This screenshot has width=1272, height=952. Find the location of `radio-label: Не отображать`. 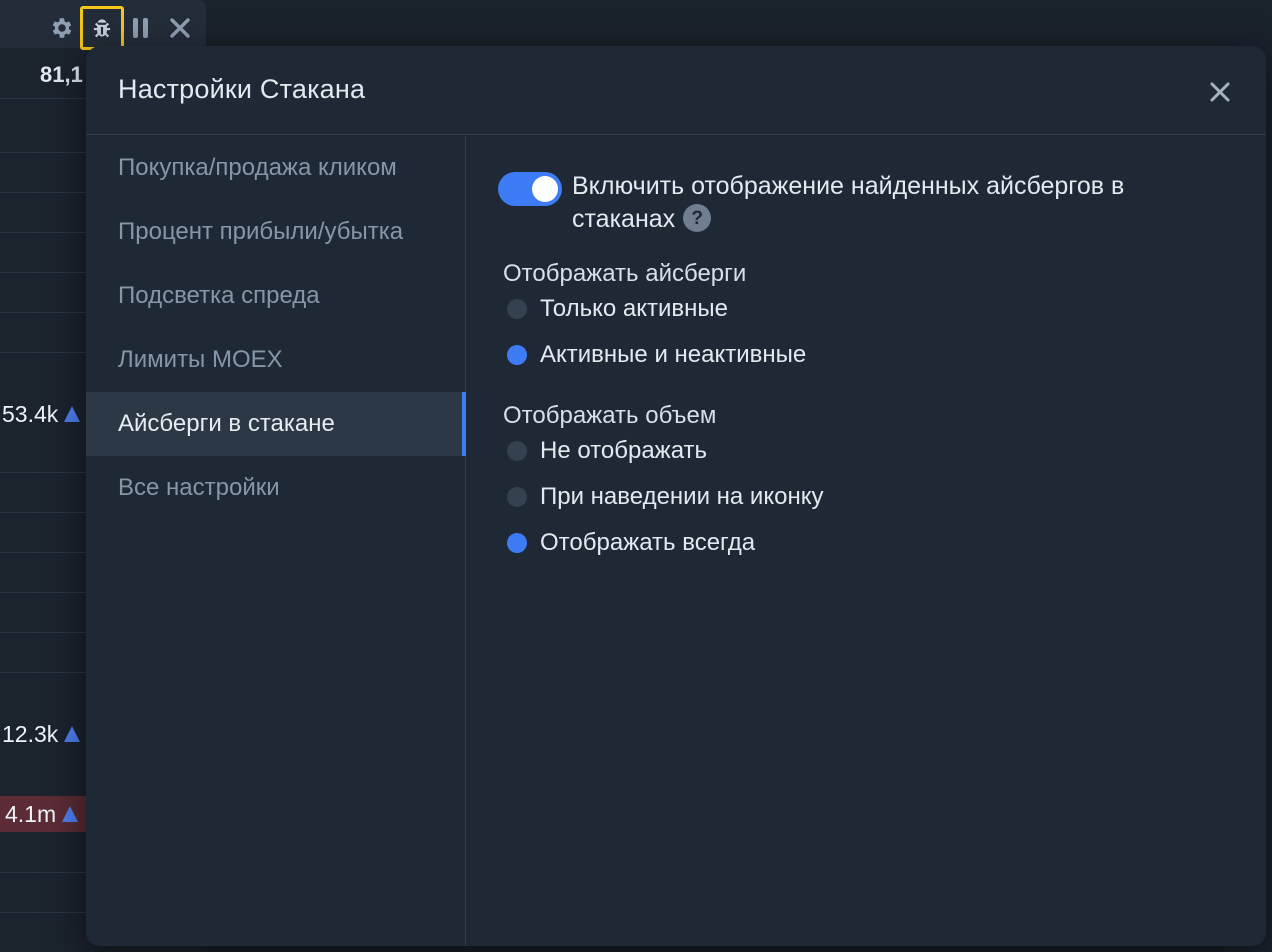

radio-label: Не отображать is located at coordinates (624, 450).